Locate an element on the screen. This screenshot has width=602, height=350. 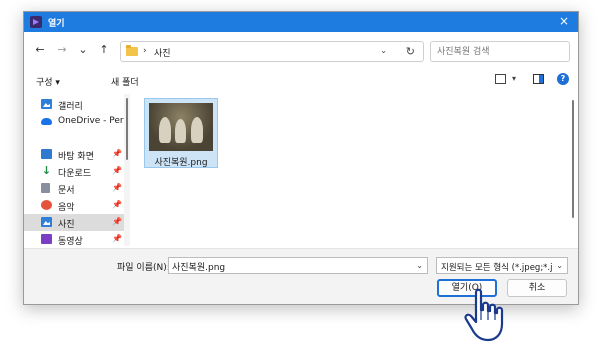
sidebar-item-label: 다운로드 is located at coordinates (75, 174).